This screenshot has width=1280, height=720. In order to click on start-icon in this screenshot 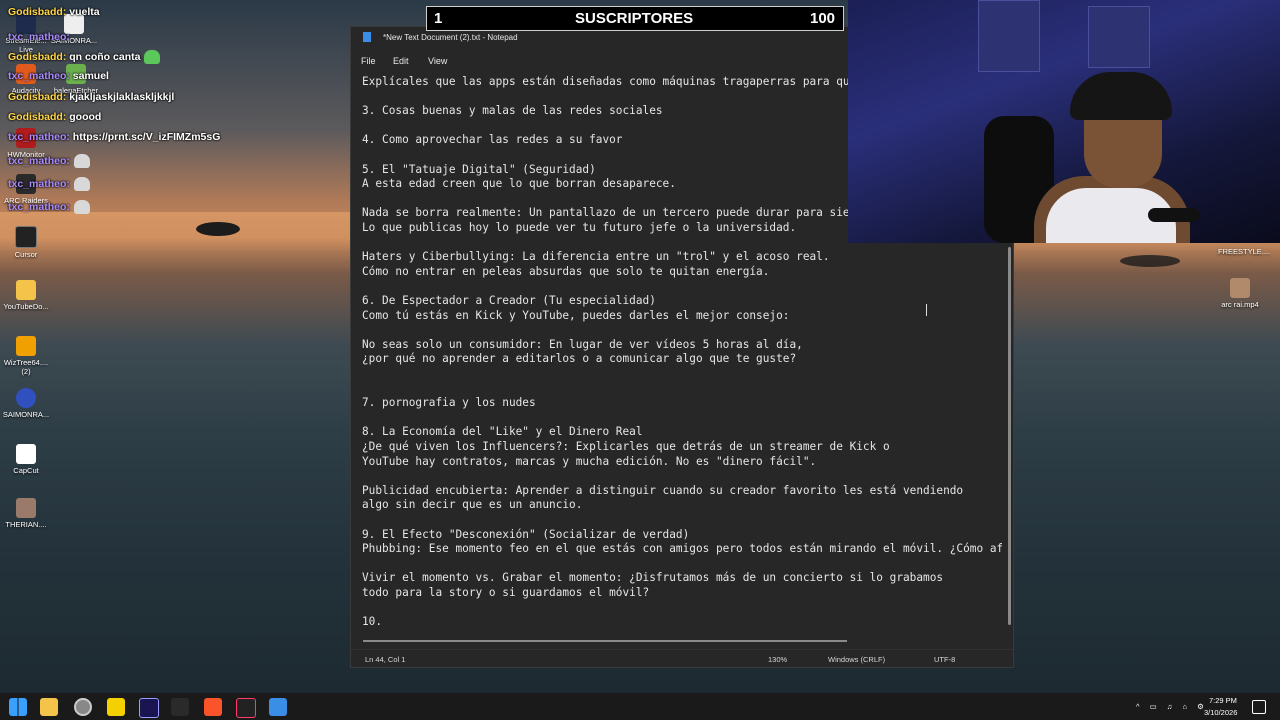, I will do `click(18, 707)`.